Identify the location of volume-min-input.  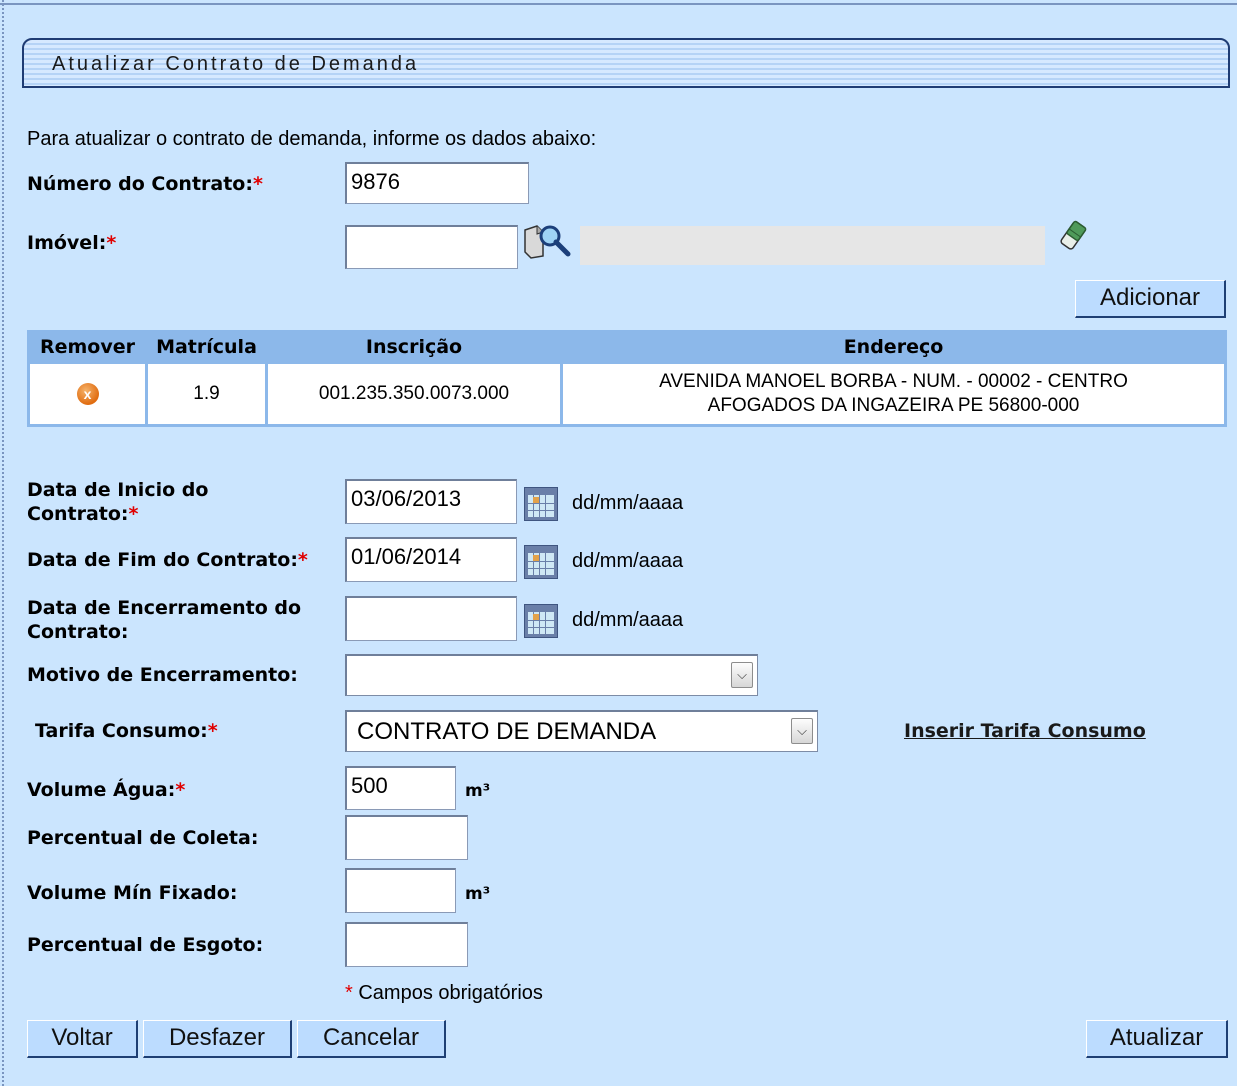
(400, 890).